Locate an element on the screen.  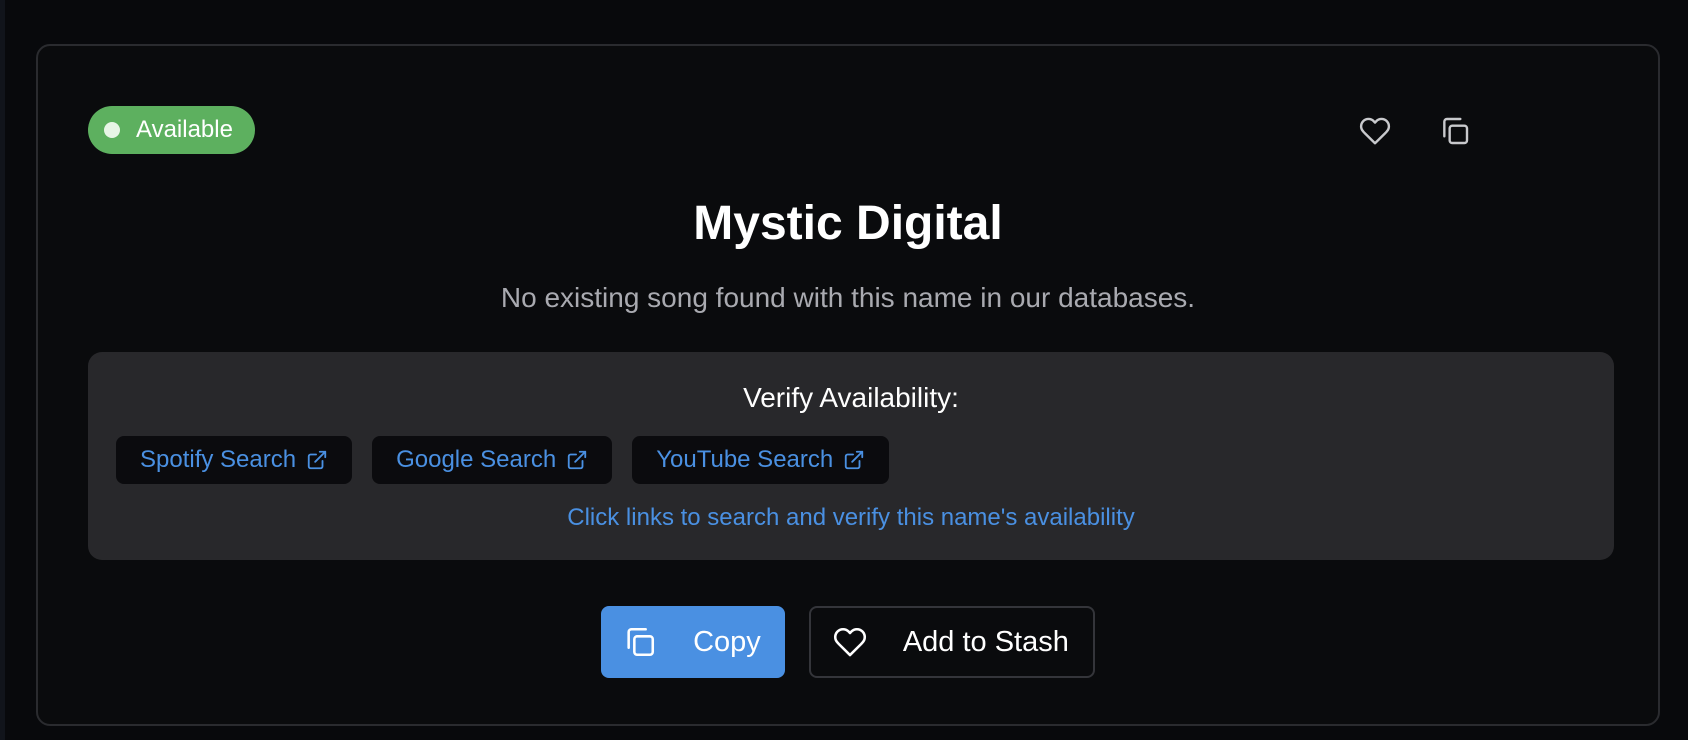
status-badge-label: Available is located at coordinates (184, 129).